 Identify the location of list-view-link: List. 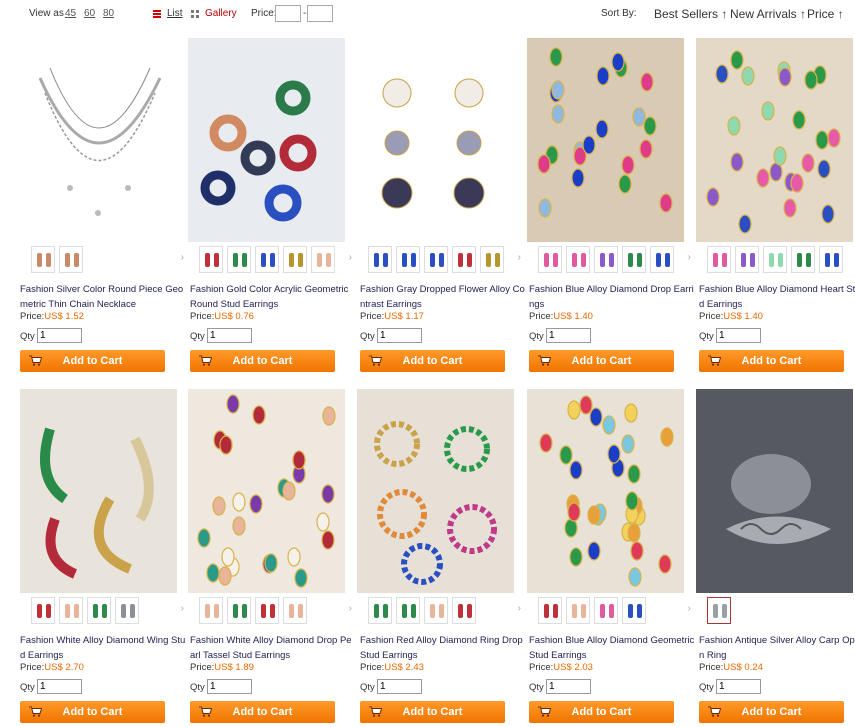
(175, 13).